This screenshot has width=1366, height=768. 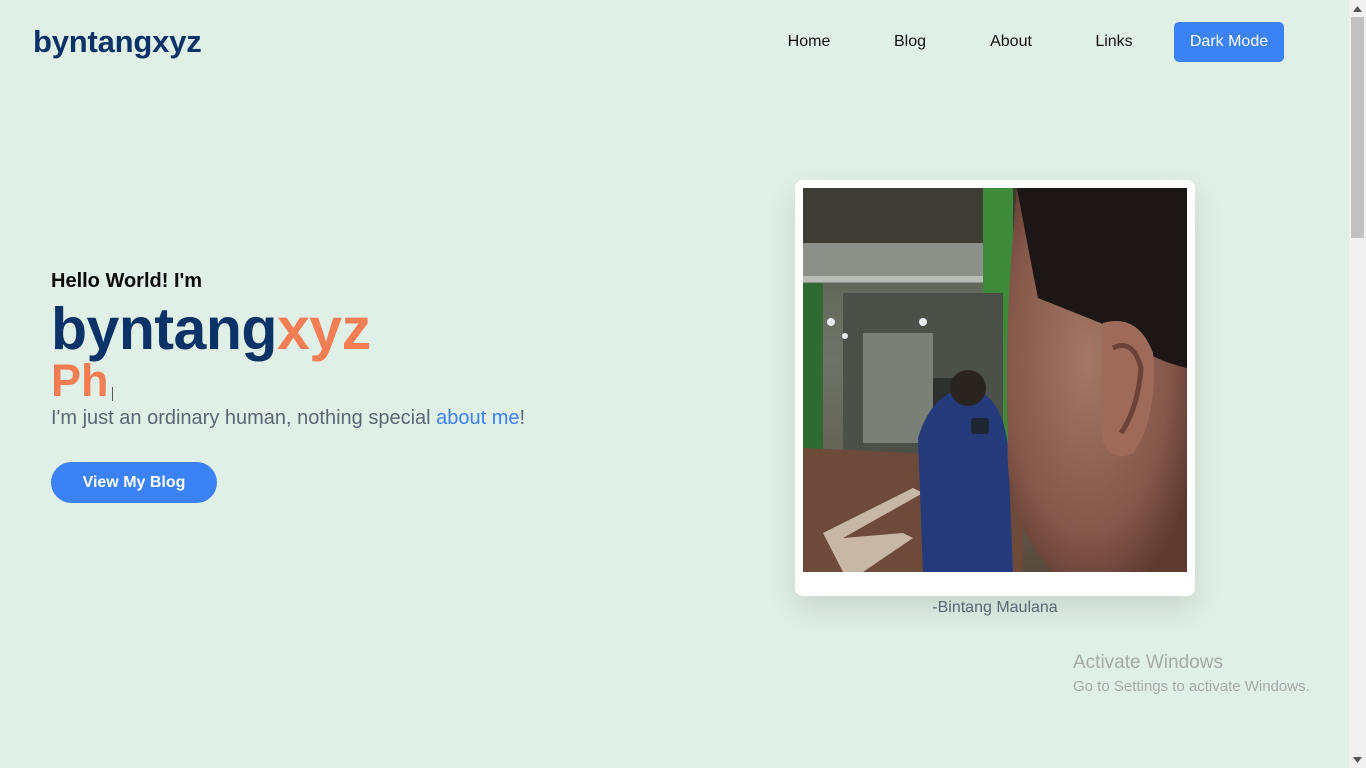 I want to click on site-logo: byntangxyz, so click(x=117, y=42).